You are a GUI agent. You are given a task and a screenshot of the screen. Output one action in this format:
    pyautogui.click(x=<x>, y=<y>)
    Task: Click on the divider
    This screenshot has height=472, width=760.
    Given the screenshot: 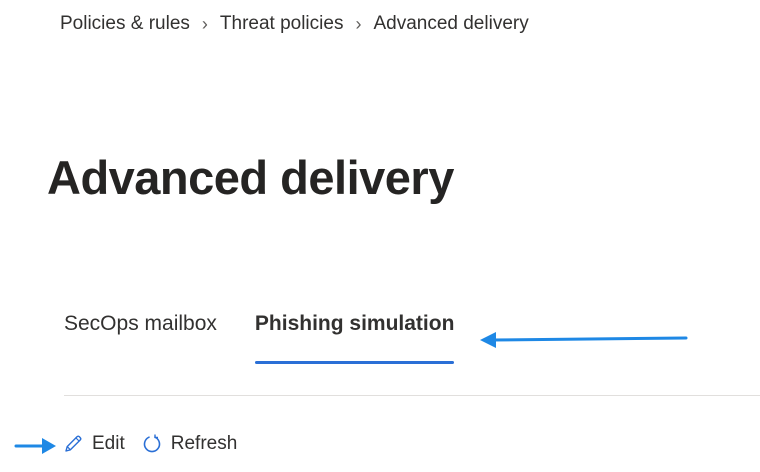 What is the action you would take?
    pyautogui.click(x=412, y=395)
    